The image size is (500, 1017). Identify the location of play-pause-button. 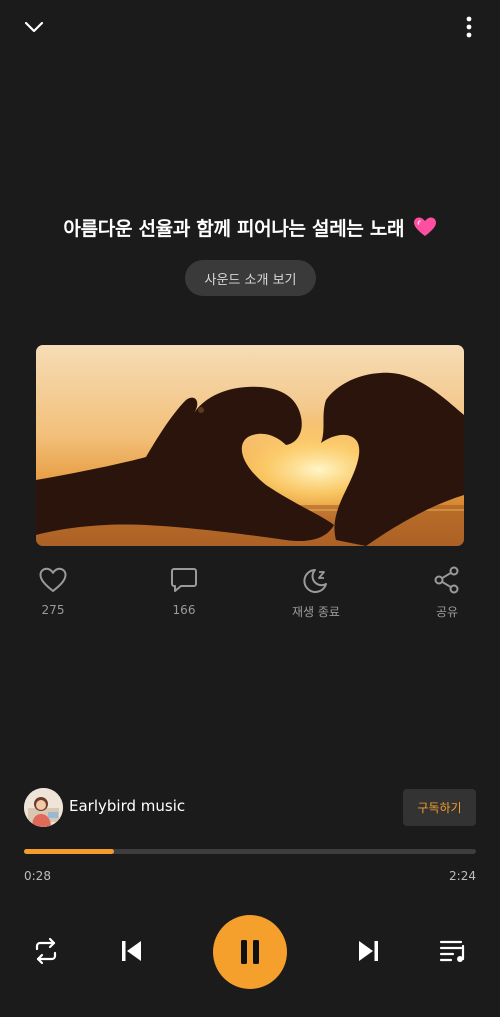
(250, 952).